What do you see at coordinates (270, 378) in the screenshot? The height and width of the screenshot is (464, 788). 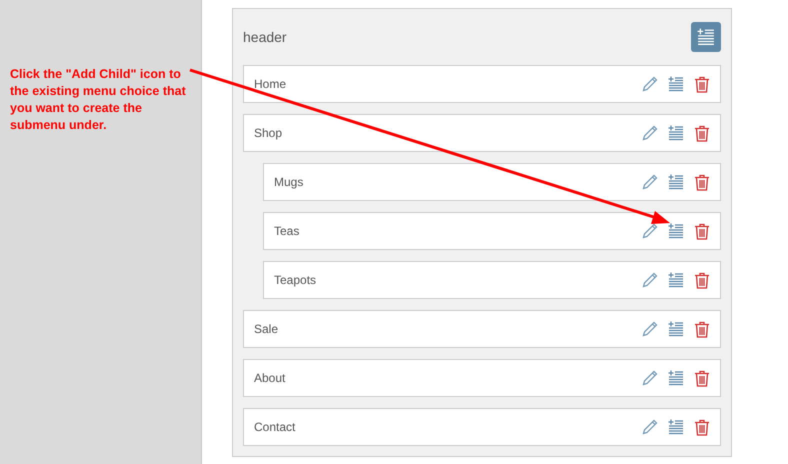 I see `menu-item-label: About` at bounding box center [270, 378].